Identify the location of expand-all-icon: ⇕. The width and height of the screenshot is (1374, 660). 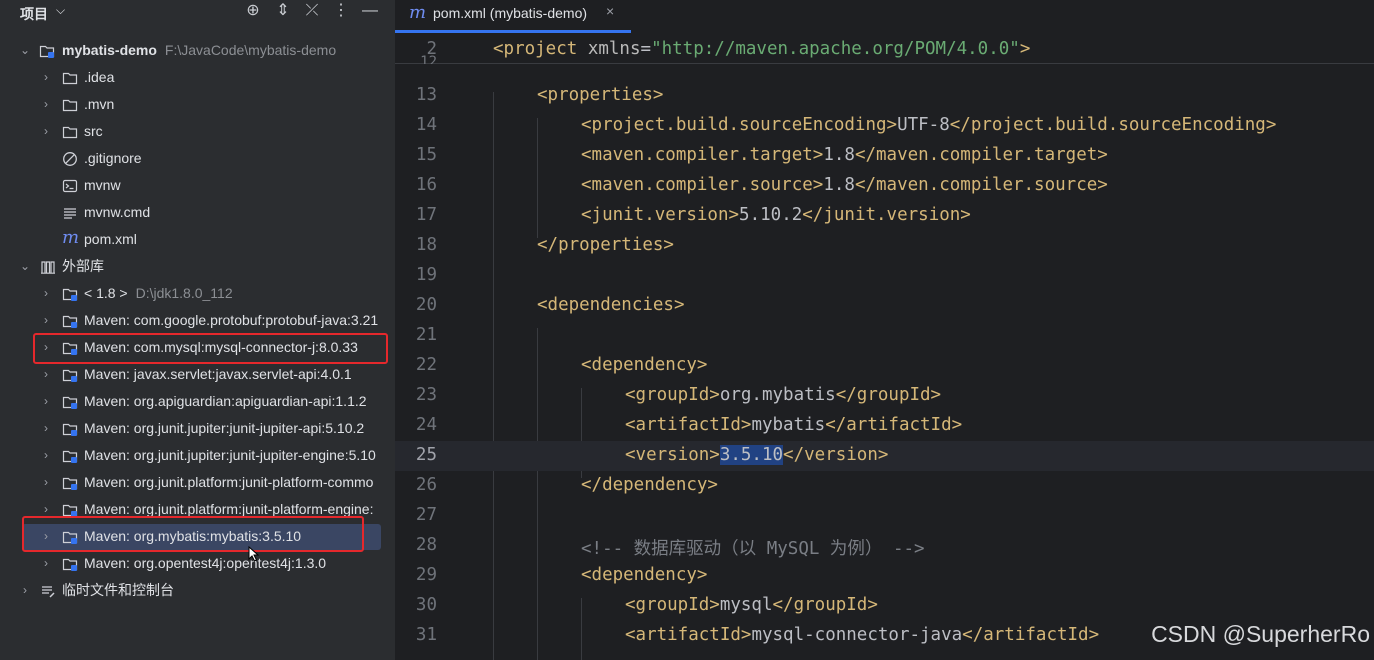
(283, 11).